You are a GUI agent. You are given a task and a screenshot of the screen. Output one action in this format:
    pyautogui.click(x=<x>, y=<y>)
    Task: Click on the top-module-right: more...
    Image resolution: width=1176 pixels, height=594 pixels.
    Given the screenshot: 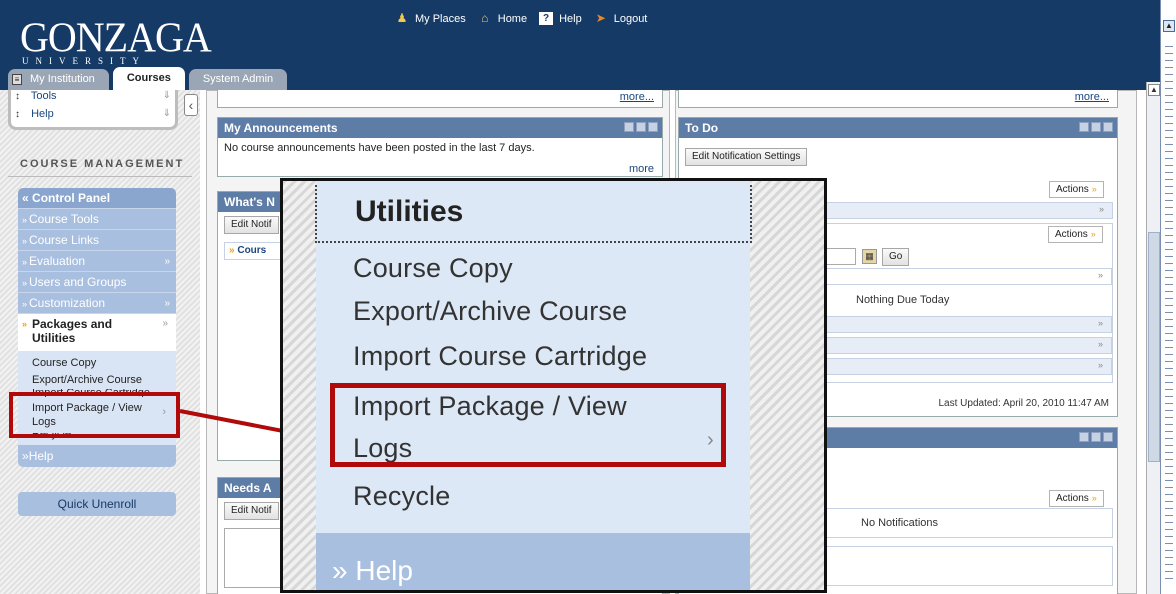 What is the action you would take?
    pyautogui.click(x=898, y=99)
    